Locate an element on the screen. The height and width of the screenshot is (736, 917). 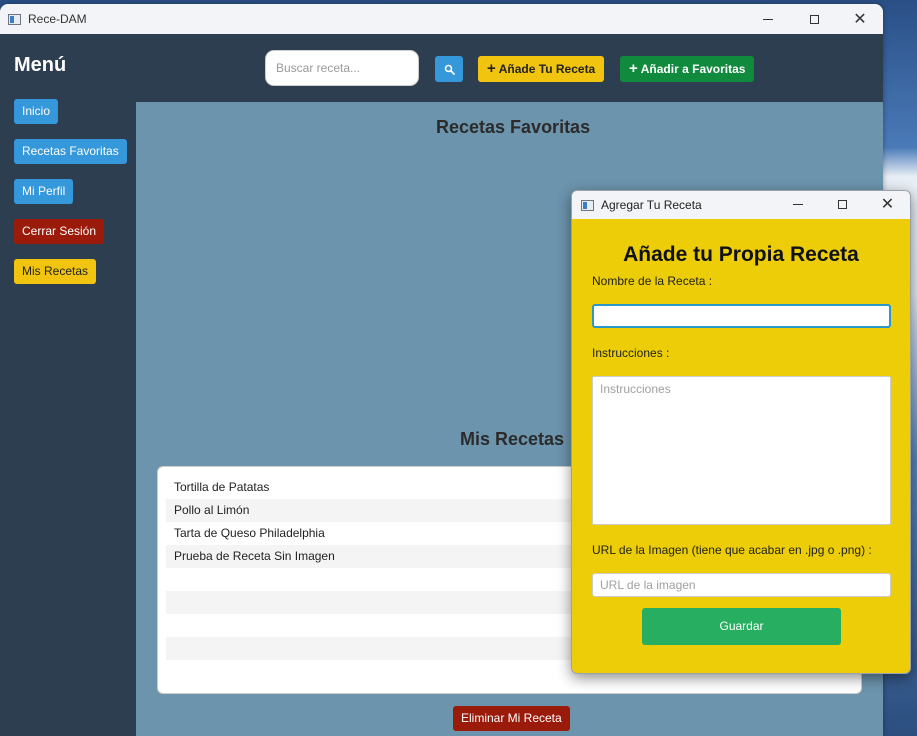
minimize-button is located at coordinates (768, 19).